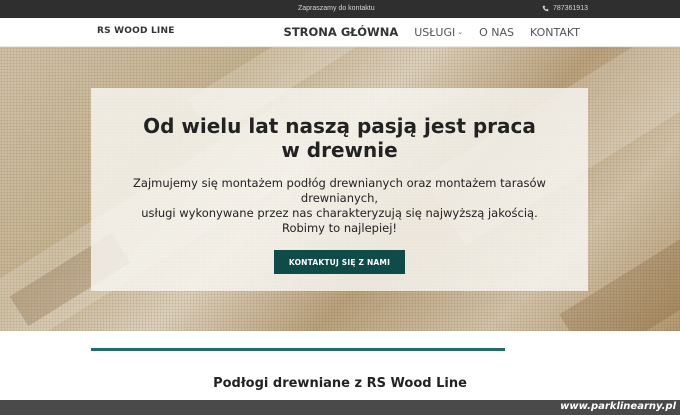  Describe the element at coordinates (336, 8) in the screenshot. I see `contact-invite-text: Zapraszamy do kontaktu` at that location.